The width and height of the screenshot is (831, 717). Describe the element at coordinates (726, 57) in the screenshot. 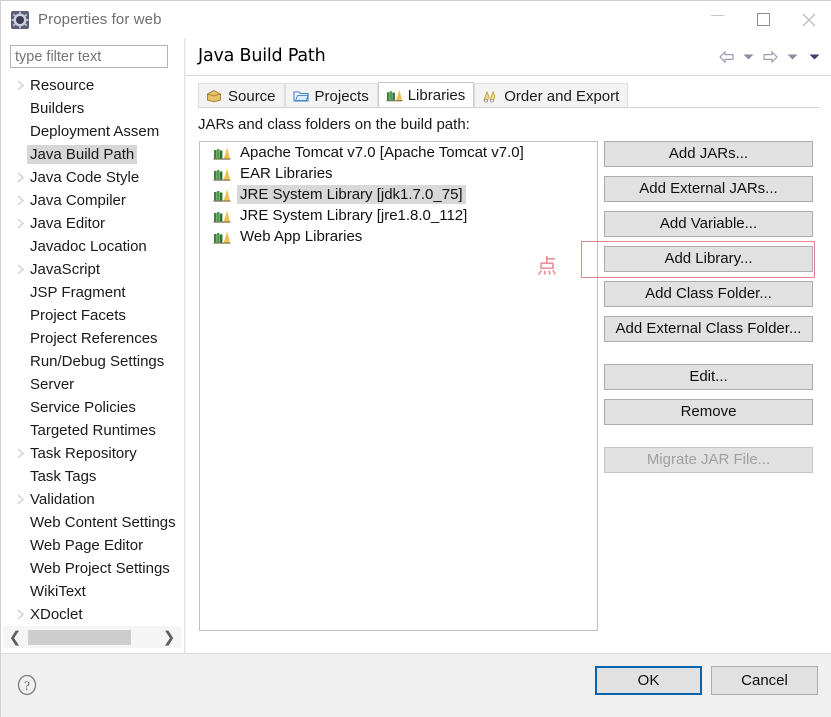

I see `back-arrow-icon` at that location.